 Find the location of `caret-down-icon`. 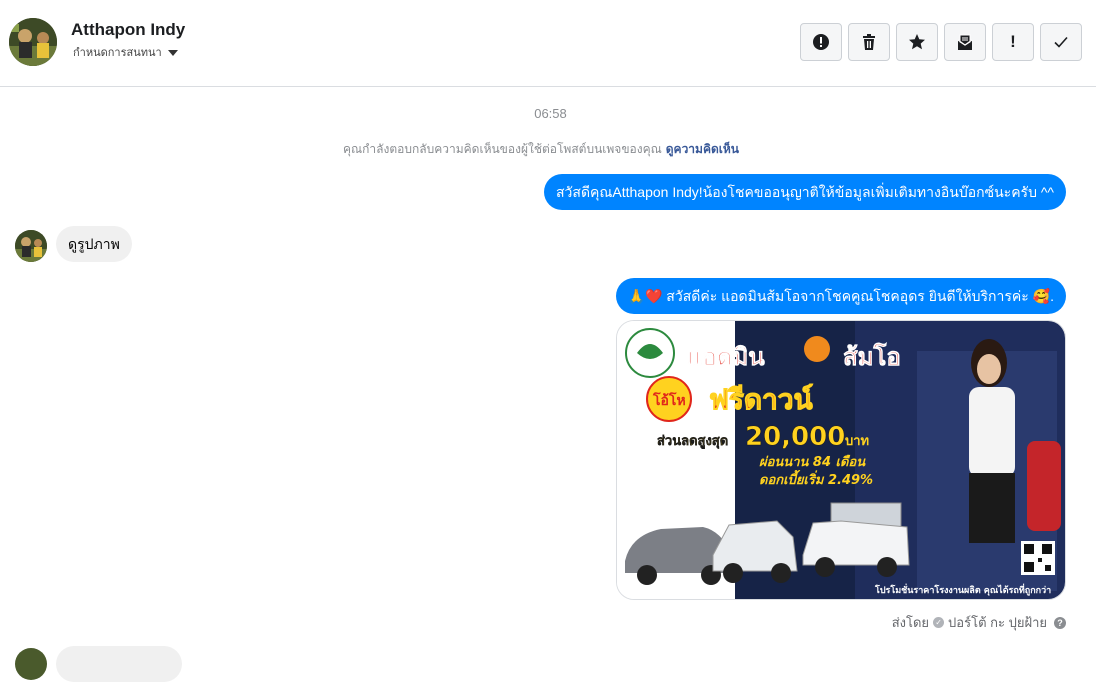

caret-down-icon is located at coordinates (172, 52).